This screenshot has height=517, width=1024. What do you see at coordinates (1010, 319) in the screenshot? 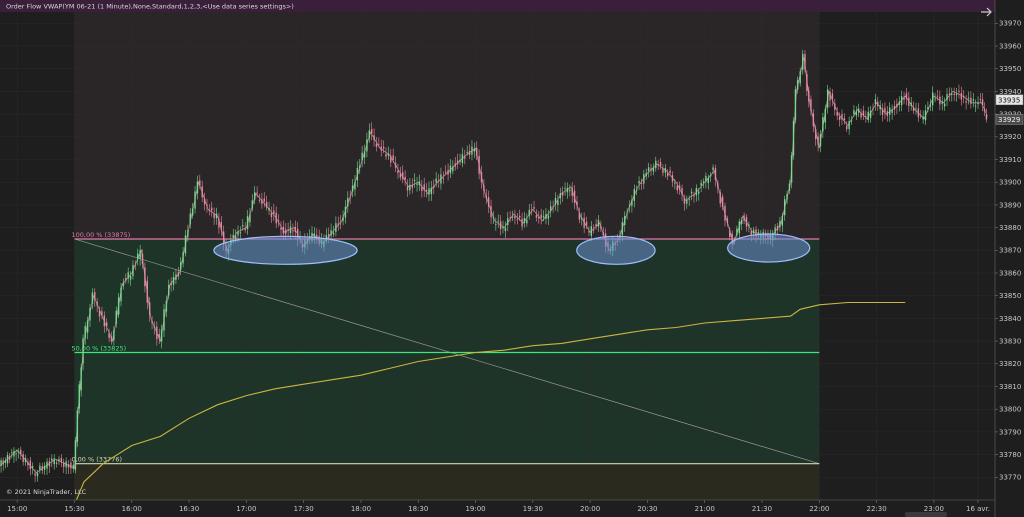
I see `y-tick-label: 33840` at bounding box center [1010, 319].